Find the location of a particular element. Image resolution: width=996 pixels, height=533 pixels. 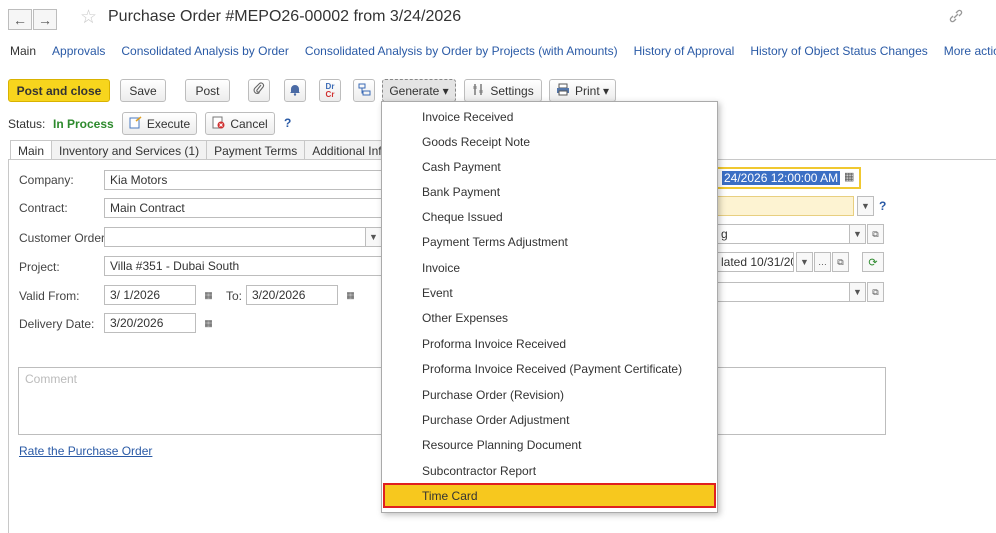

arrow-right-icon: → is located at coordinates (45, 19).